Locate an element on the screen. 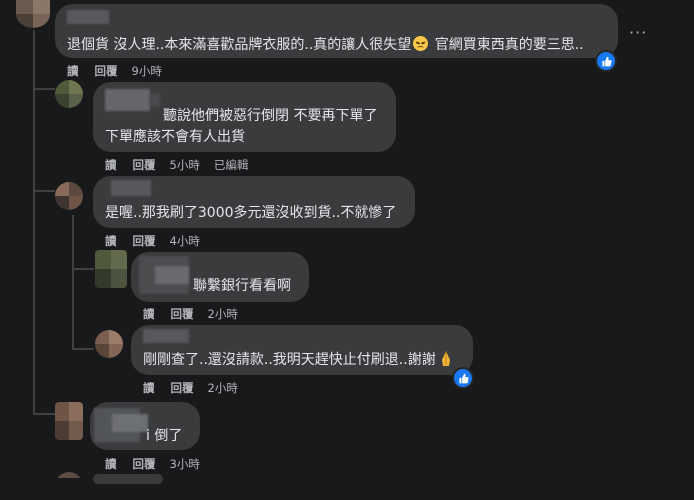 This screenshot has height=500, width=694. comment-bubble: 剛剛查了..還沒請款..我明天趕快止付刷退..謝謝 is located at coordinates (302, 350).